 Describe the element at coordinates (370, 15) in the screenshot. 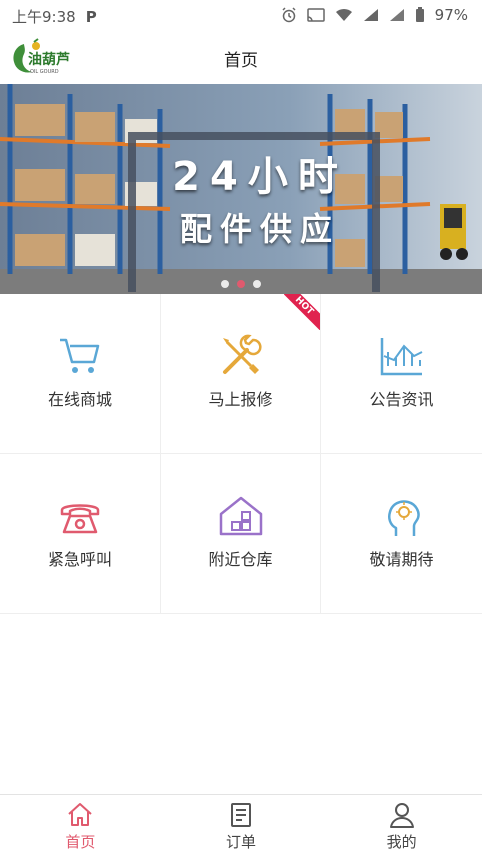

I see `signal-icon` at that location.